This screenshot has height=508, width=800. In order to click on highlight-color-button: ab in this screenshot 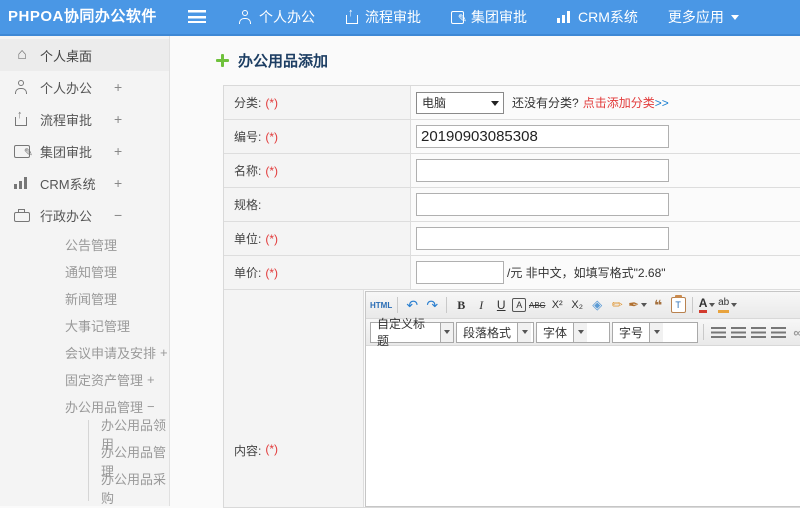, I will do `click(728, 305)`.